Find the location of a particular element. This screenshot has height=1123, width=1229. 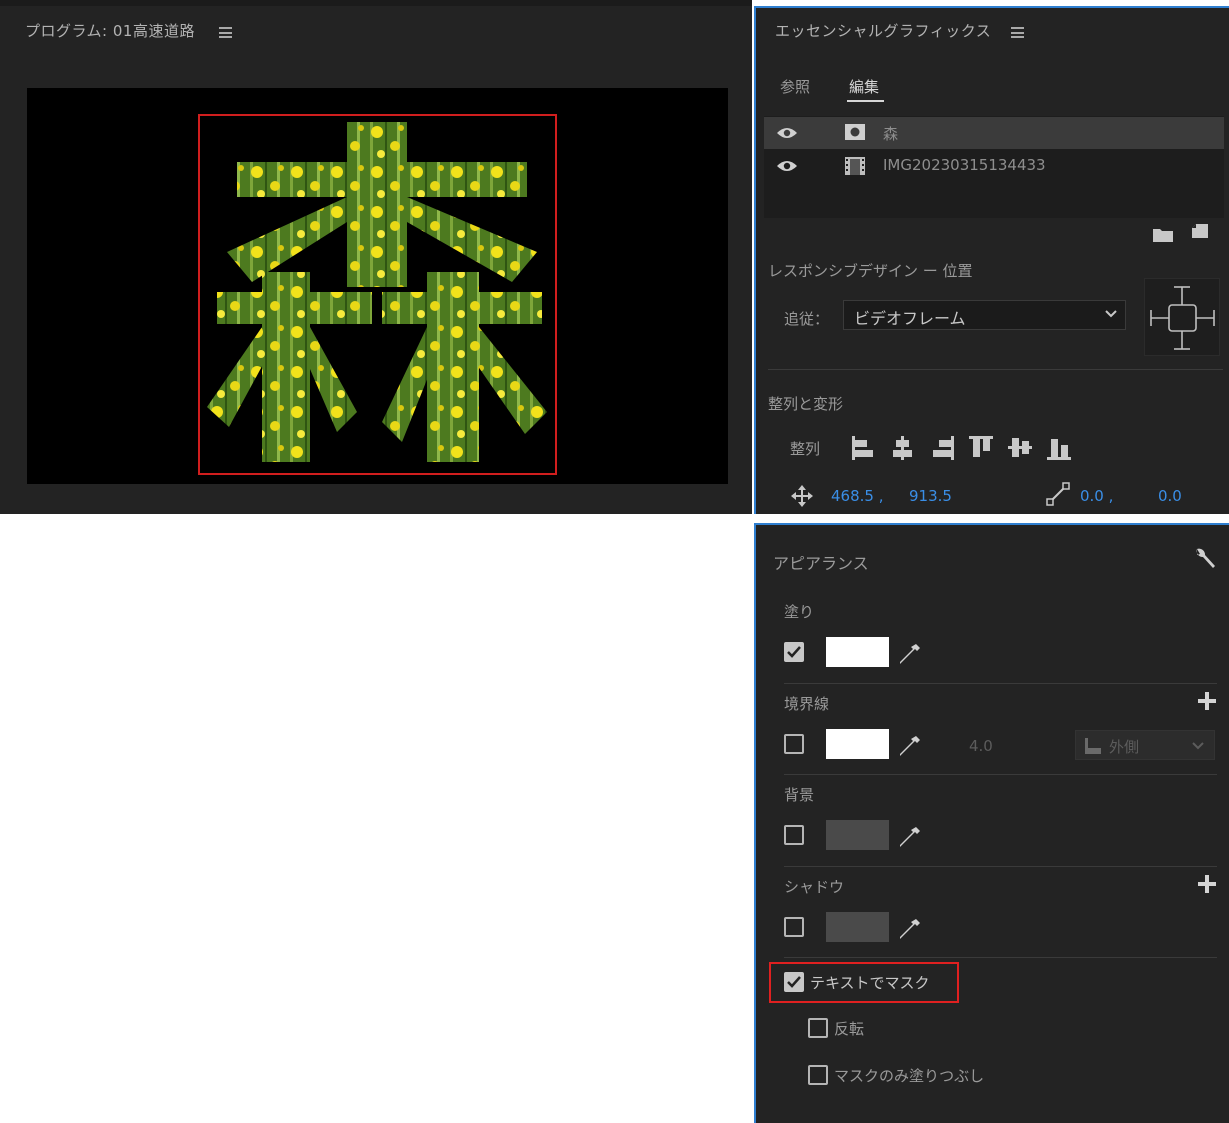

align-center-horizontal-icon is located at coordinates (903, 448).